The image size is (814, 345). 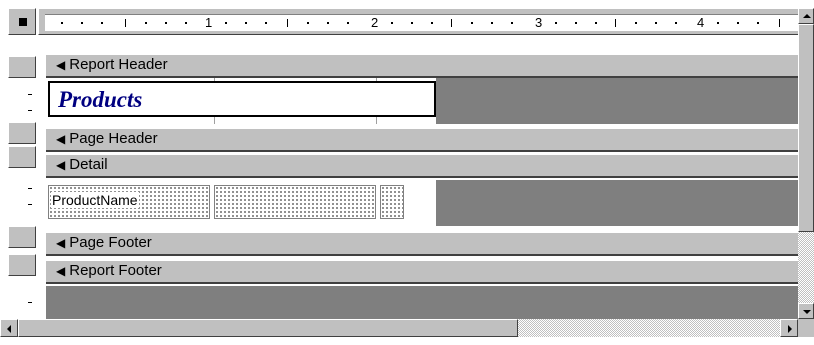 I want to click on title-label: Products, so click(x=100, y=99).